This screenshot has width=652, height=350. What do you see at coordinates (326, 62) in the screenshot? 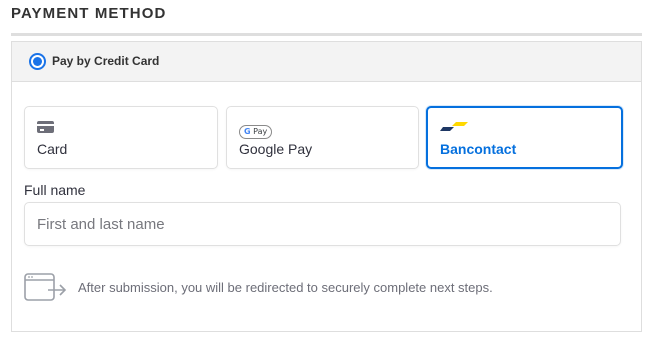
I see `pay-by-credit-card-option: Pay by Credit Card` at bounding box center [326, 62].